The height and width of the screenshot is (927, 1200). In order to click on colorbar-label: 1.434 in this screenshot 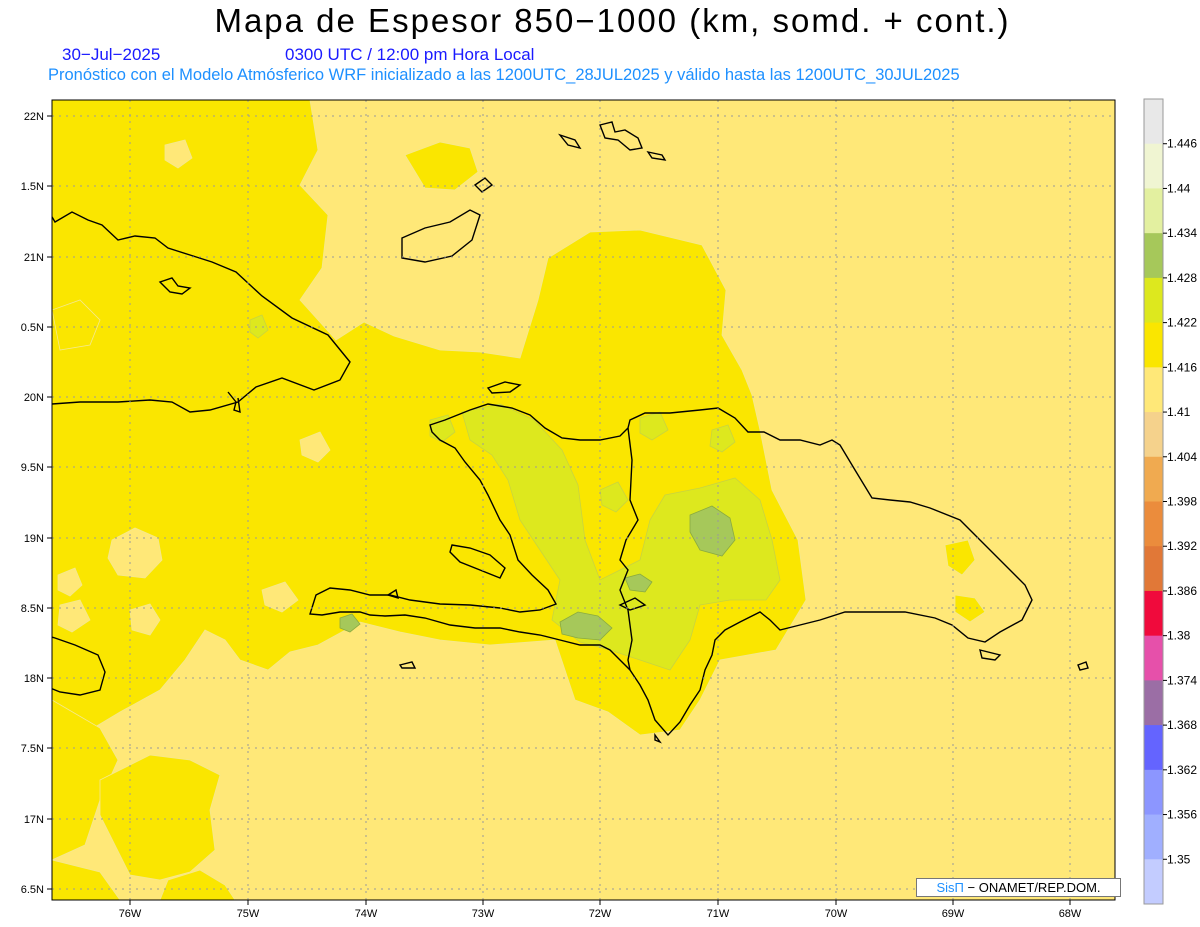, I will do `click(1182, 233)`.